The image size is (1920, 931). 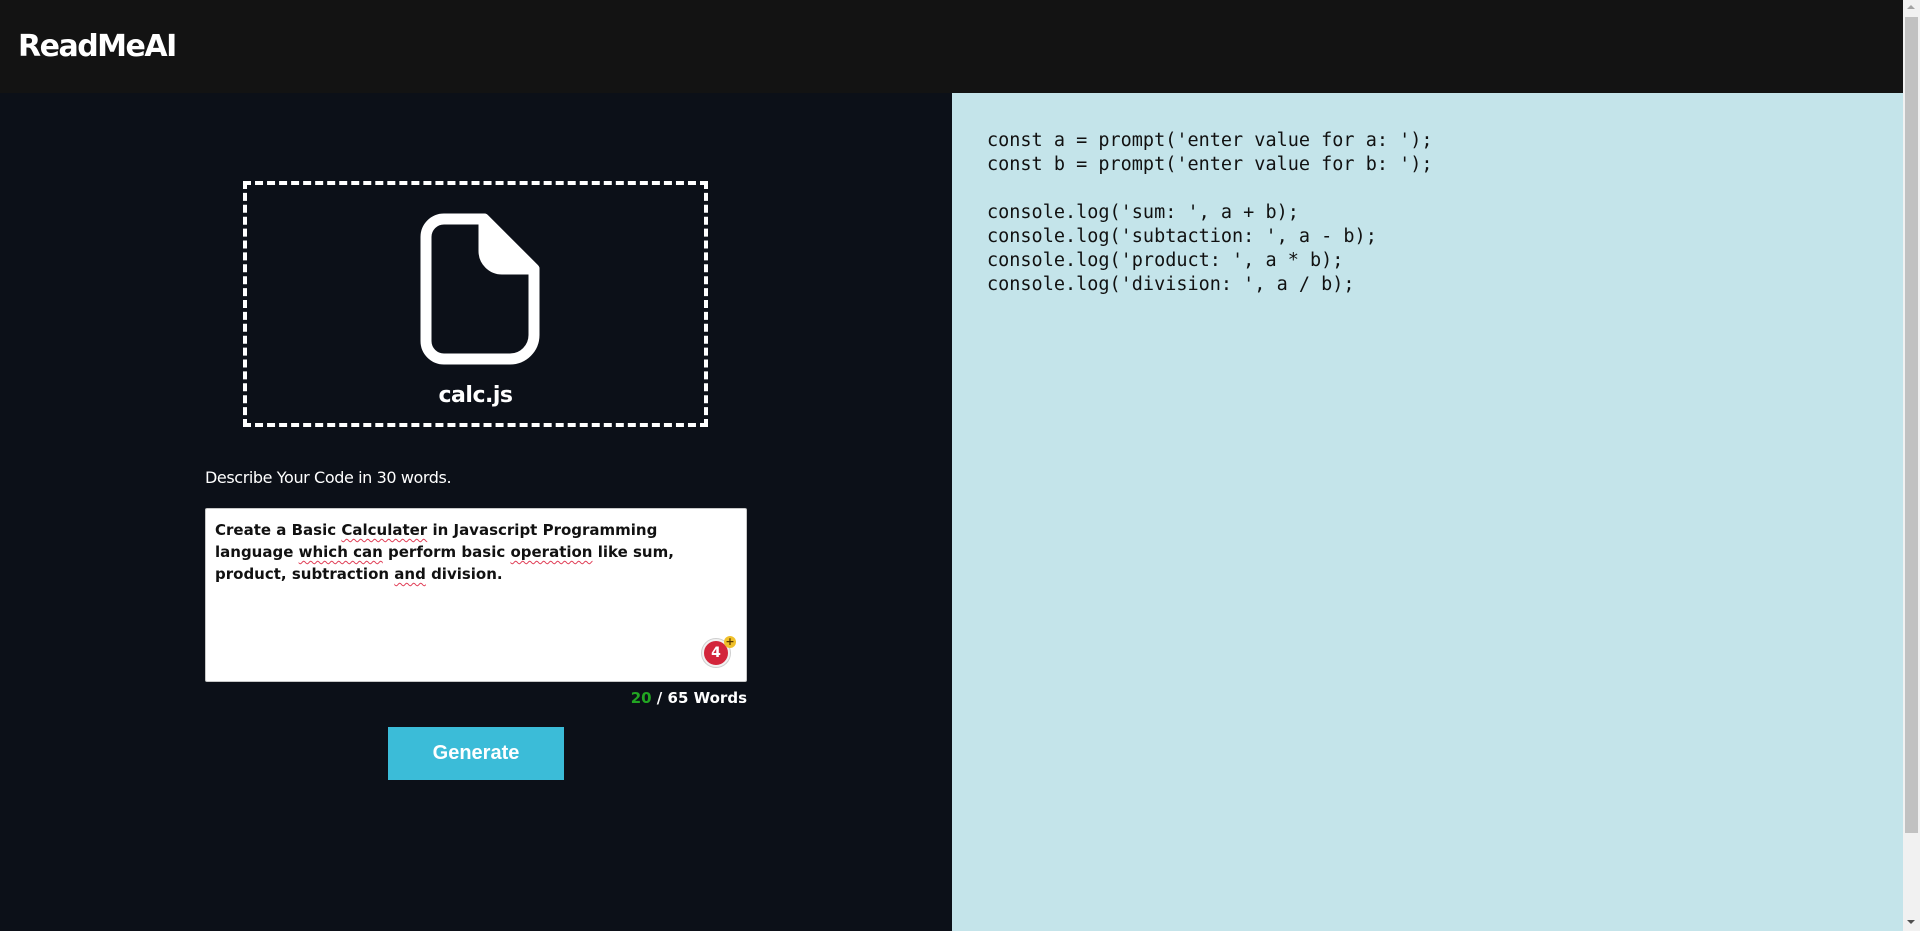 What do you see at coordinates (730, 641) in the screenshot?
I see `grammar-plus-icon: +` at bounding box center [730, 641].